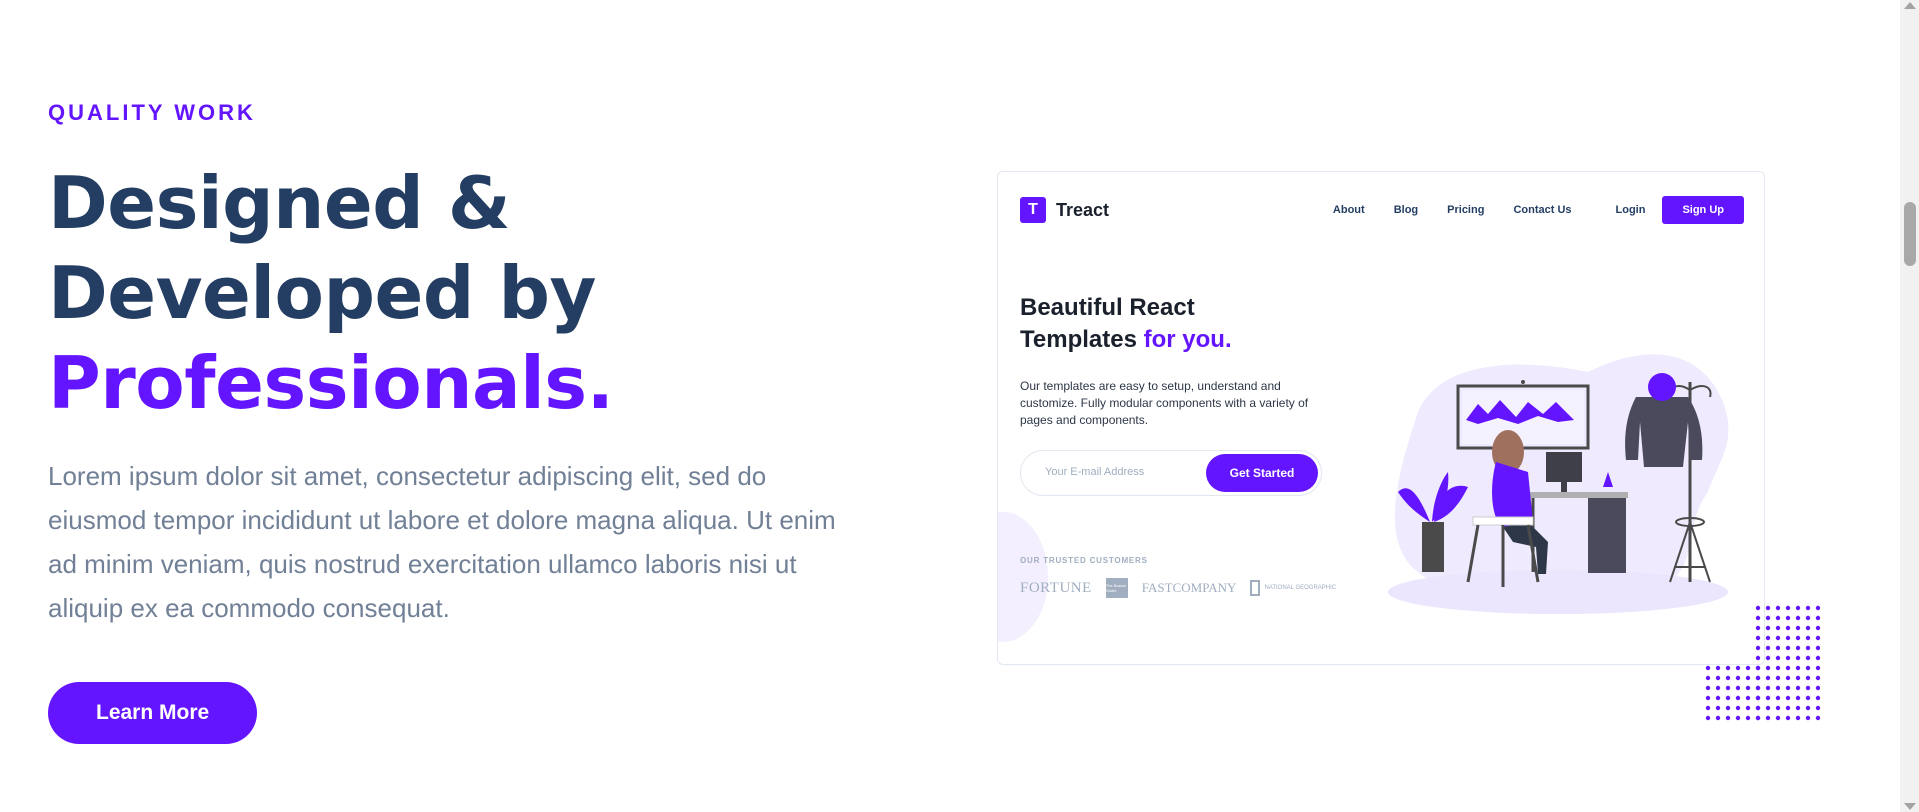 The width and height of the screenshot is (1919, 812). Describe the element at coordinates (1703, 210) in the screenshot. I see `preview-signup-button: Sign Up` at that location.